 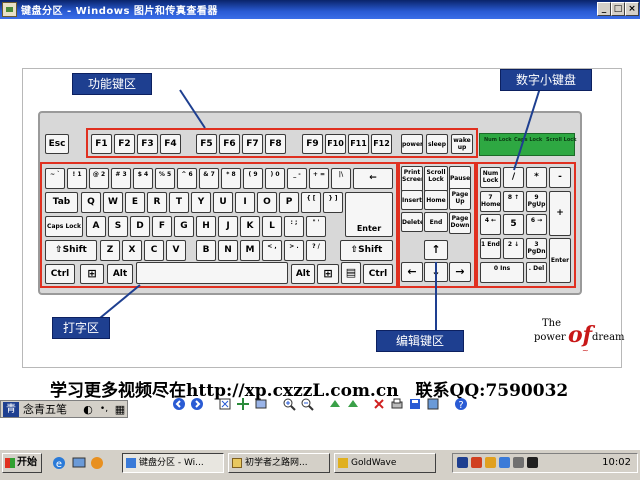 I want to click on edit-image-icon, so click(x=433, y=404).